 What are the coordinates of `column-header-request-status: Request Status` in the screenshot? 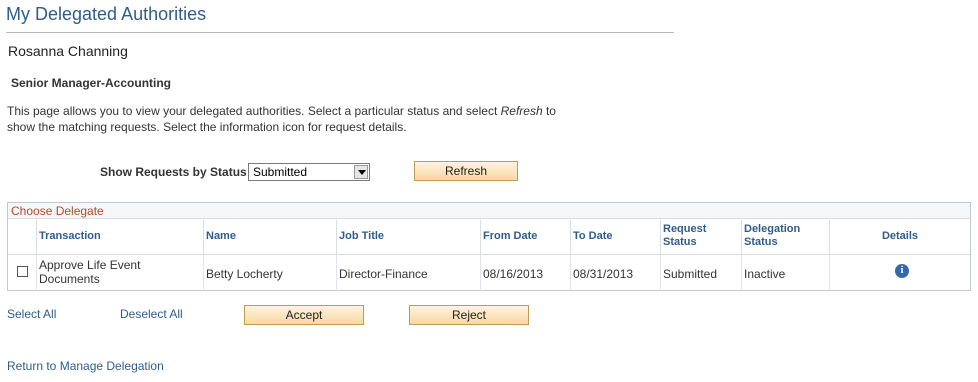 It's located at (701, 237).